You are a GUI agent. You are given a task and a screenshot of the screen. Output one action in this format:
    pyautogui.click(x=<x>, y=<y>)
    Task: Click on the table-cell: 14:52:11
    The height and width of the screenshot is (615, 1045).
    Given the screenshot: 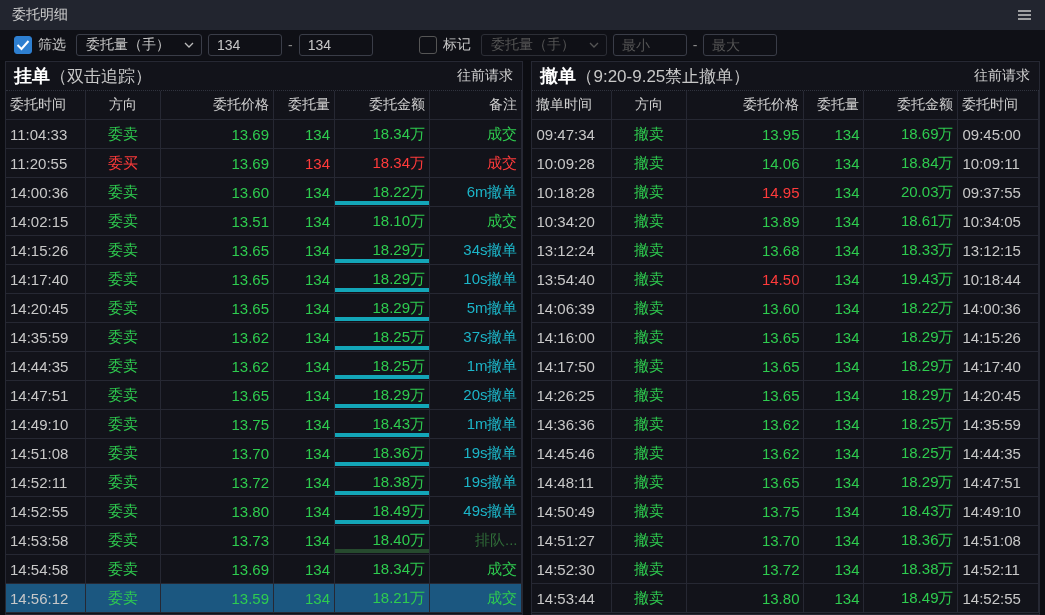 What is the action you would take?
    pyautogui.click(x=46, y=482)
    